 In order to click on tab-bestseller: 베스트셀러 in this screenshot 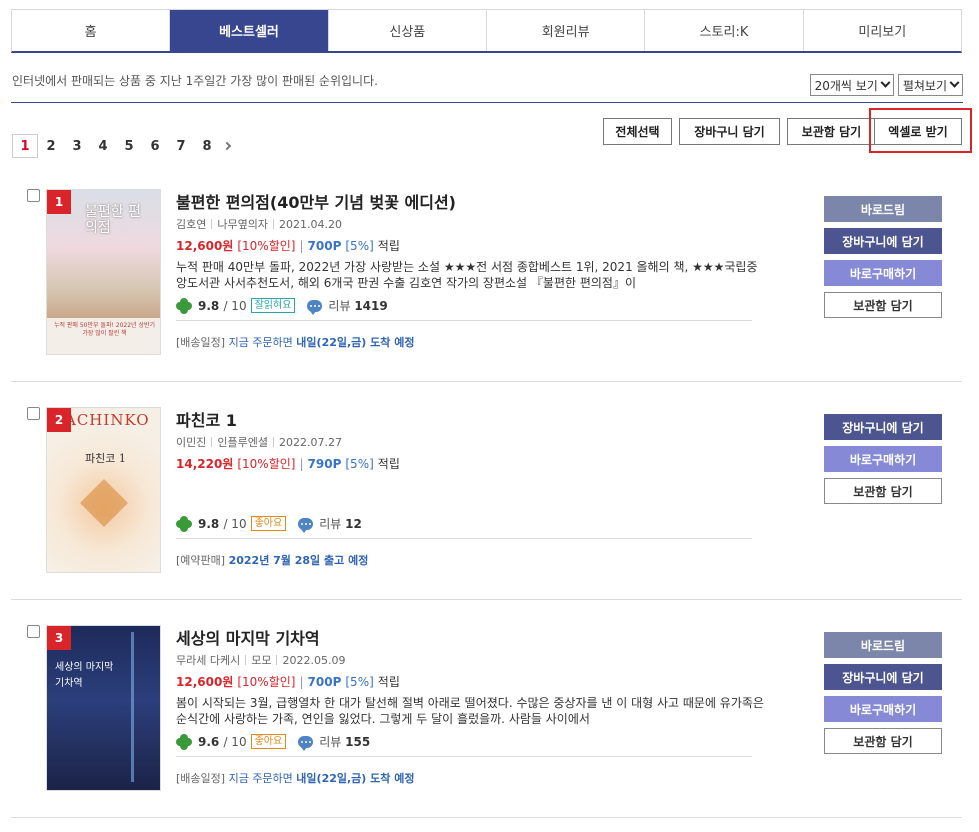, I will do `click(249, 30)`.